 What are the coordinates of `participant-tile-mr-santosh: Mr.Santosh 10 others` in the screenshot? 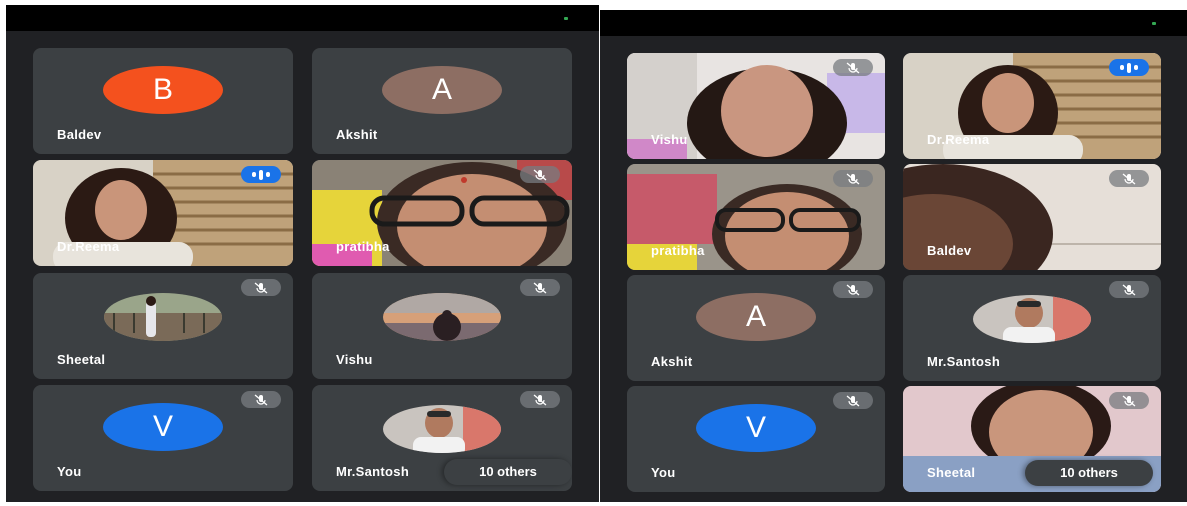 It's located at (442, 438).